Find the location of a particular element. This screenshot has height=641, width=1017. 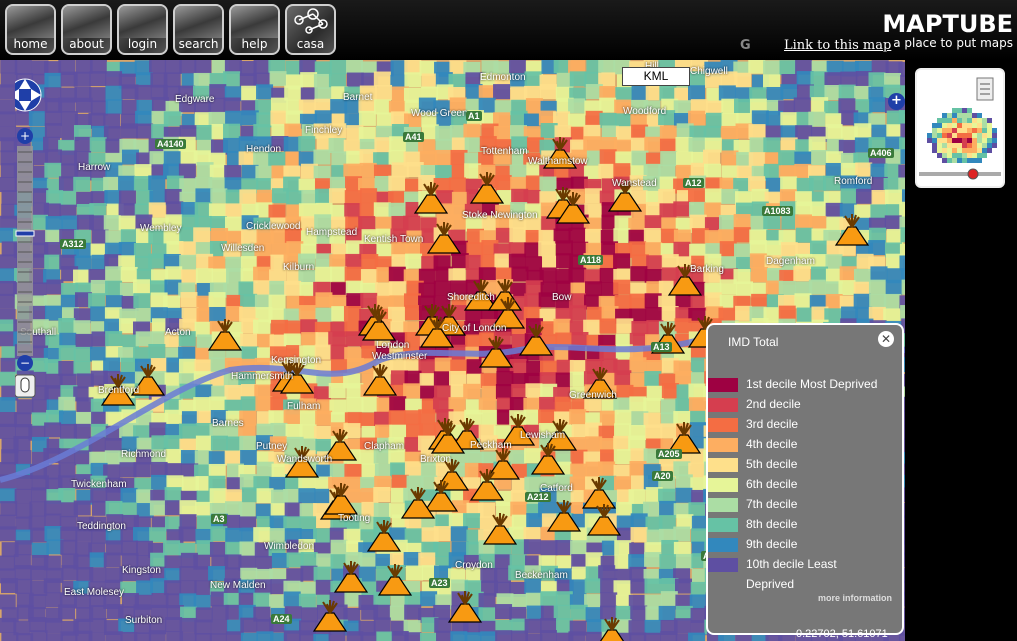

nav-help-label: help is located at coordinates (254, 44).